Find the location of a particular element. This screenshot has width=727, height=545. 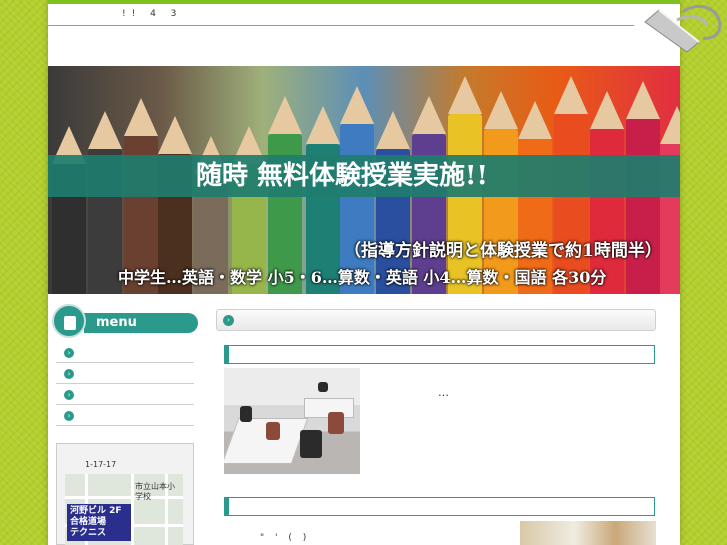

bookshelf-photo is located at coordinates (588, 533).